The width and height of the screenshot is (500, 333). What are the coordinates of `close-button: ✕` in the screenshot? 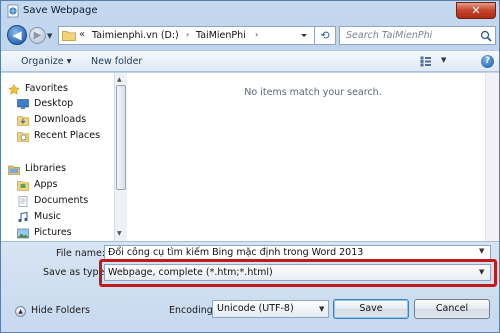 It's located at (476, 10).